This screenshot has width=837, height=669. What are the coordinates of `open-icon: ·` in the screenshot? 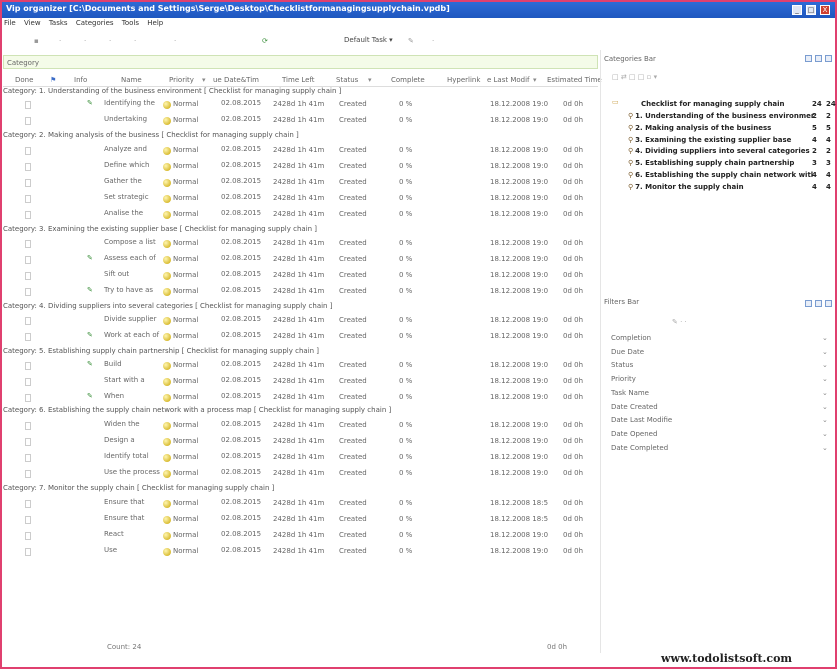 It's located at (63, 41).